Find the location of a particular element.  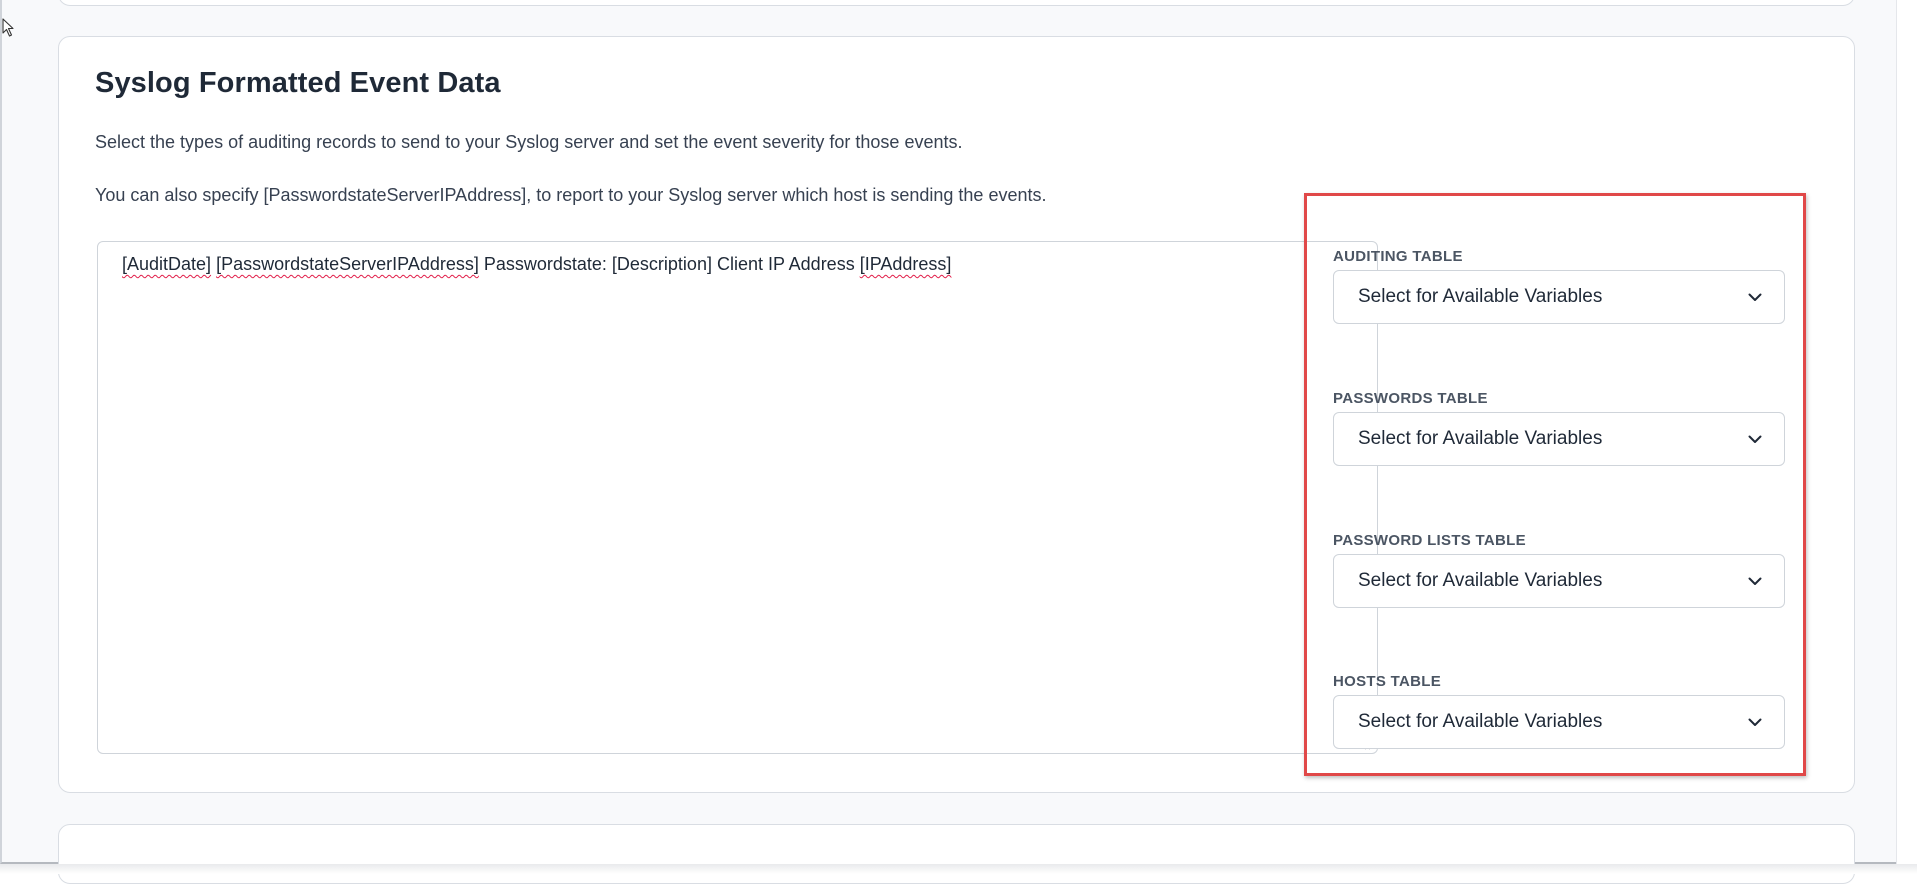

next-section-card is located at coordinates (956, 854).